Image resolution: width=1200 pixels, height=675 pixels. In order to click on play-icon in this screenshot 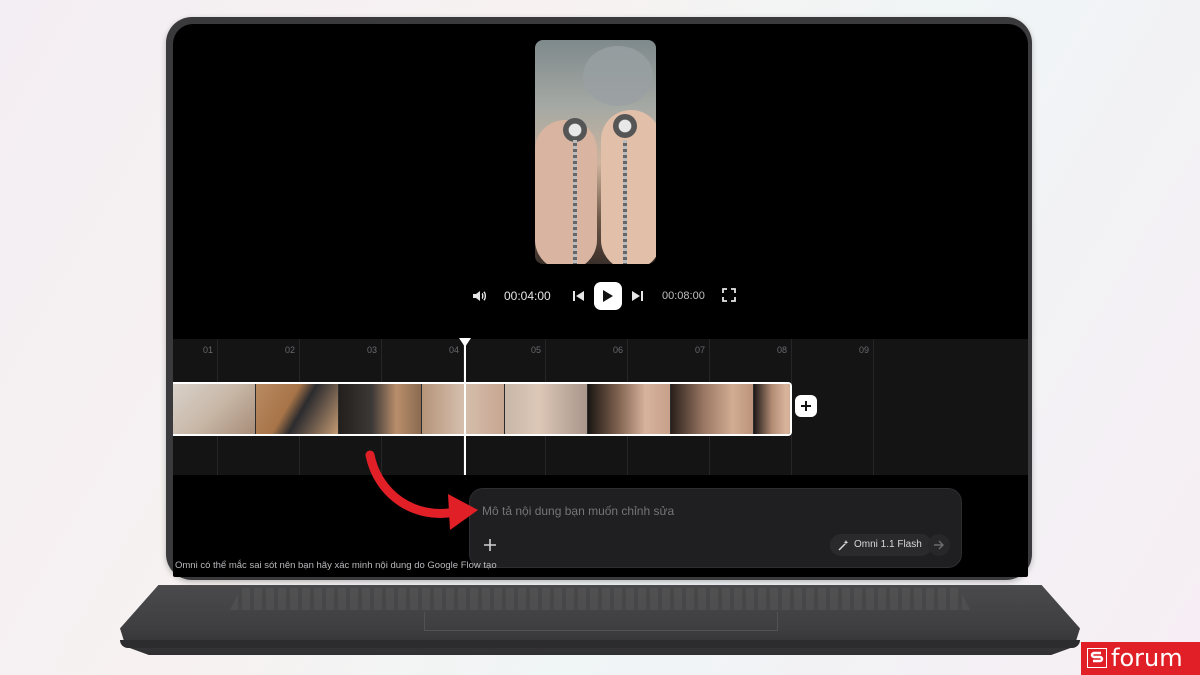, I will do `click(608, 296)`.